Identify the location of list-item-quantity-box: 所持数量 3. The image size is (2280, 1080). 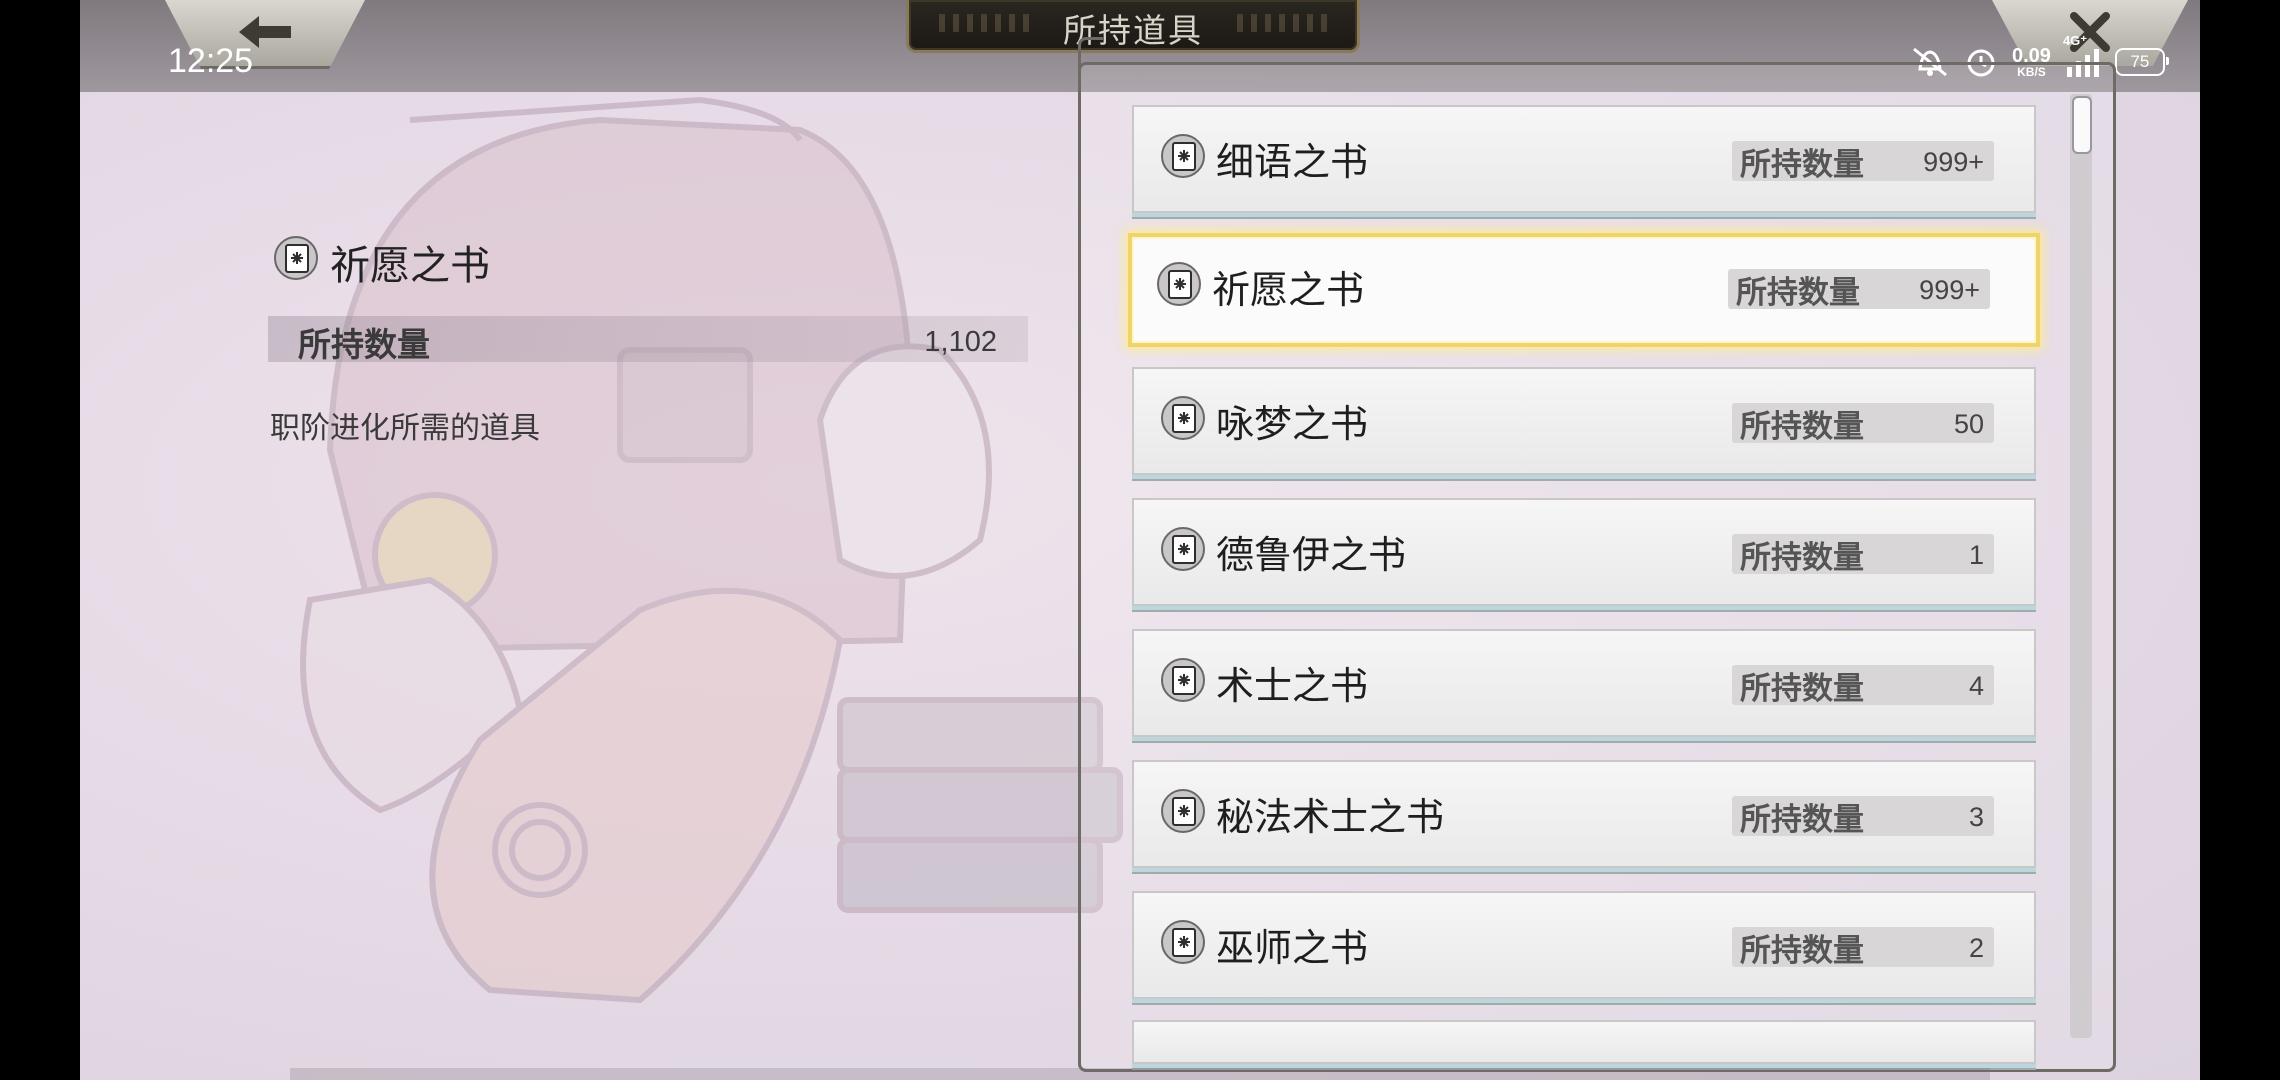
(1863, 817).